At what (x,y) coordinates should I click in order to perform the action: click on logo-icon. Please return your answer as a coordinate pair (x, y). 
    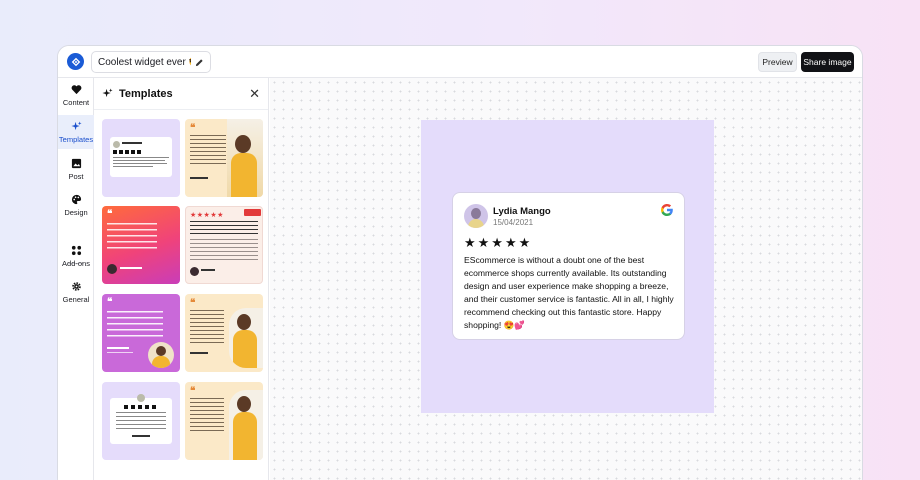
    Looking at the image, I should click on (75, 61).